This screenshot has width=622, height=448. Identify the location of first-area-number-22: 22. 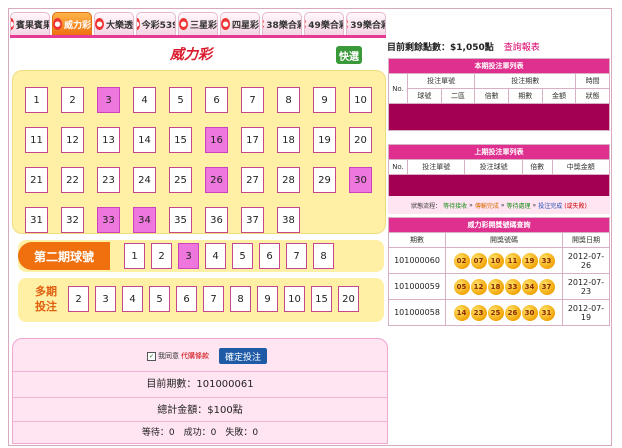
(72, 180).